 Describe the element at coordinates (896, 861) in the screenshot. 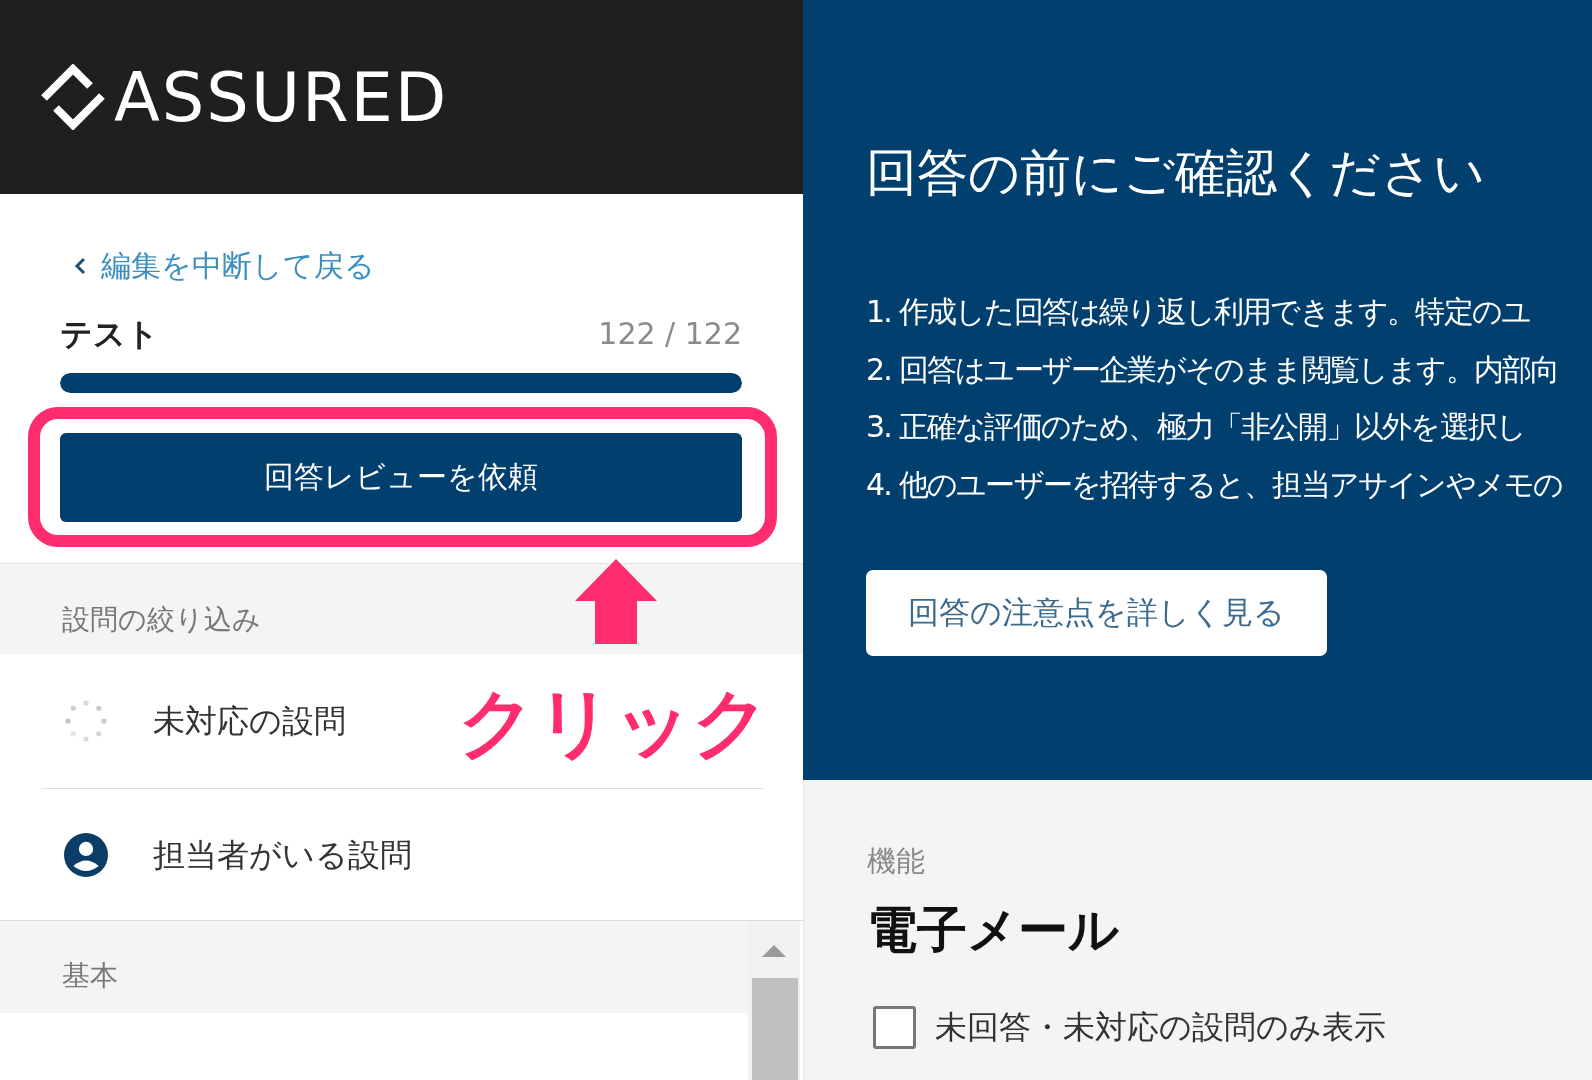

I see `category-label: 機能` at that location.